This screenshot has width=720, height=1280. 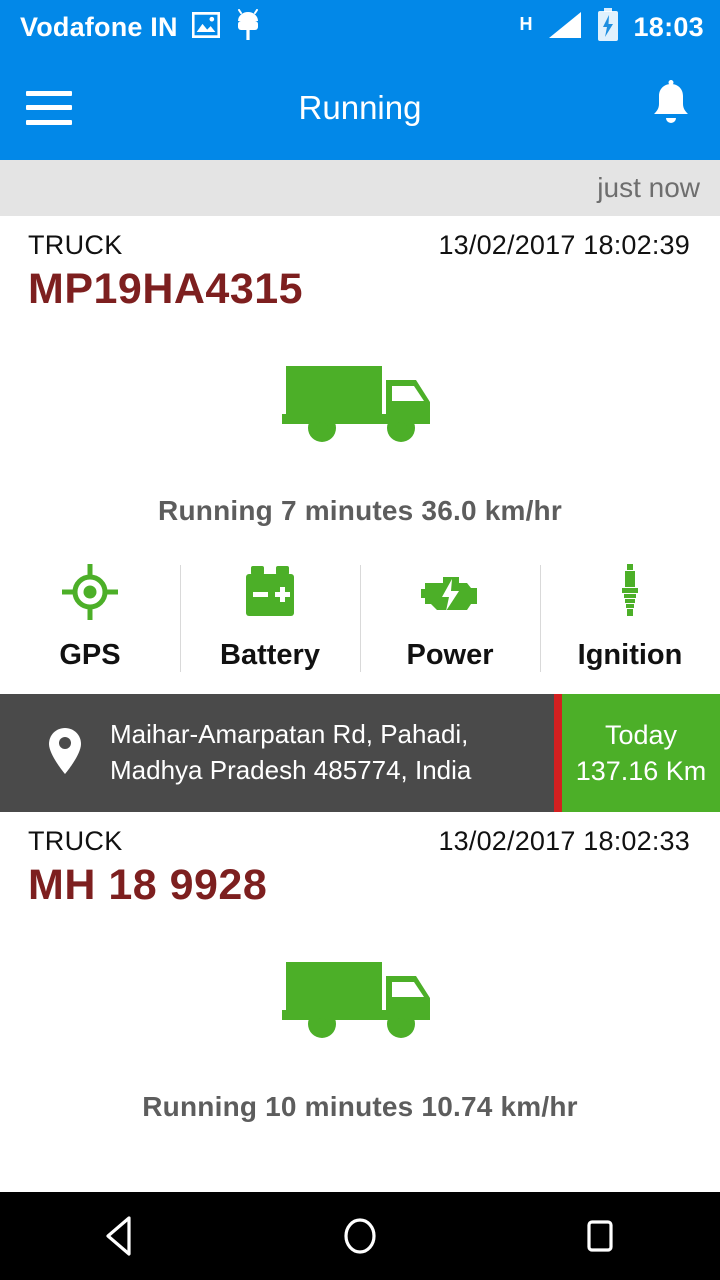 I want to click on vehicle-plate-number: MH 18 9928, so click(x=148, y=885).